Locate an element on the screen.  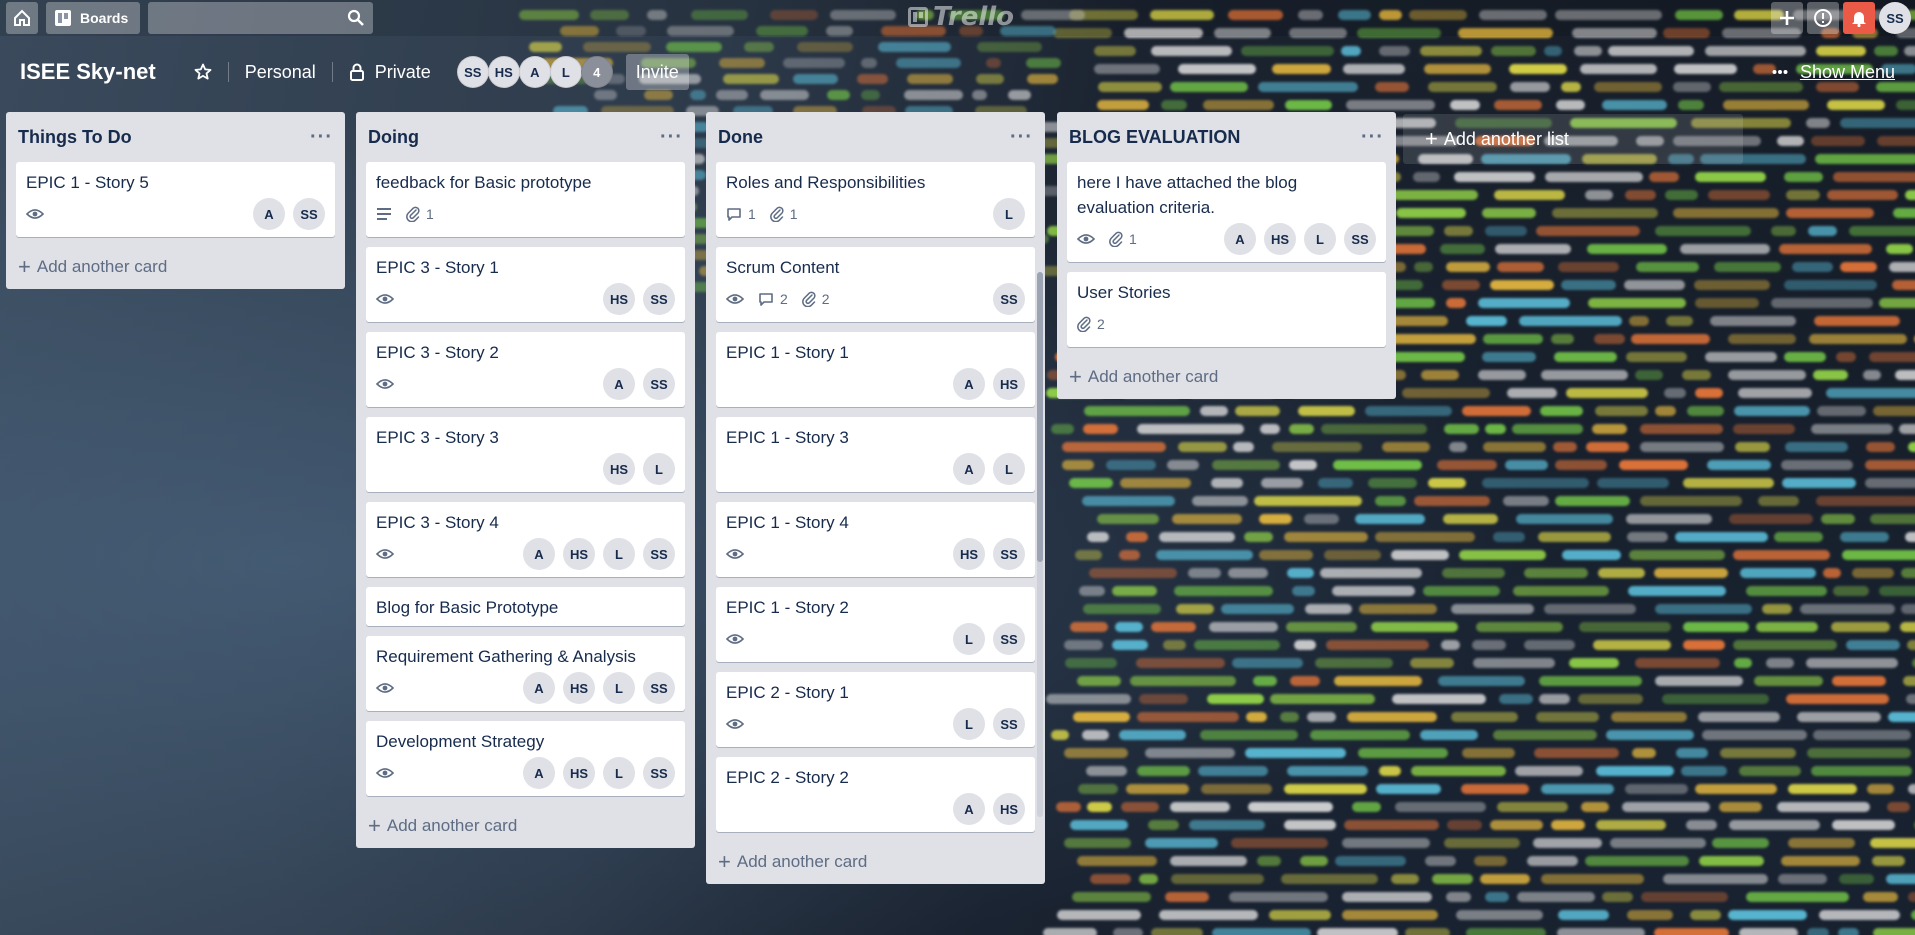
card: EPIC 1 - Story 1 A HS is located at coordinates (875, 369).